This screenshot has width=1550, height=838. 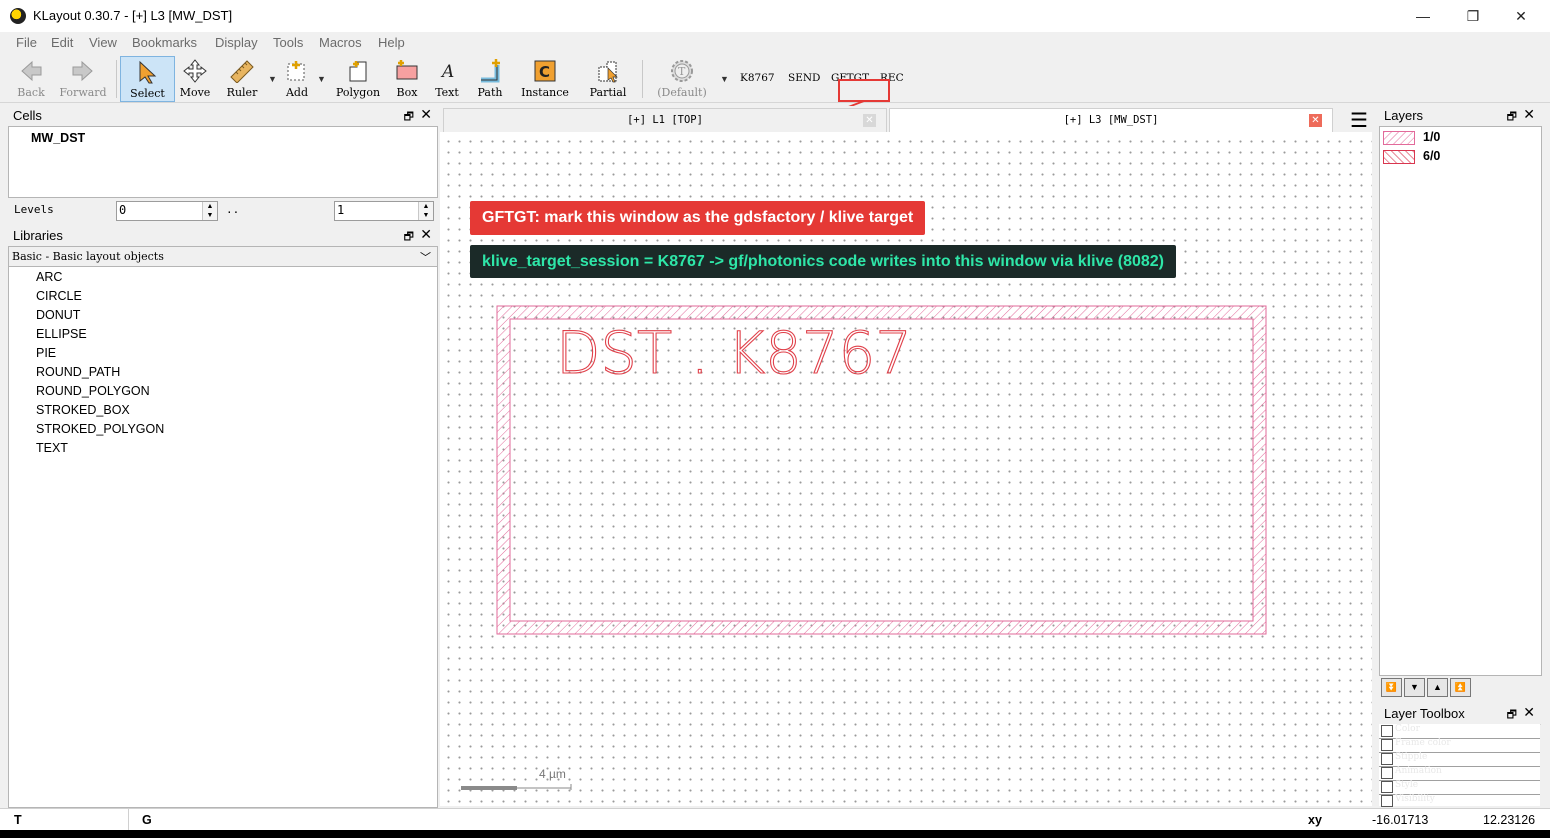 I want to click on list-item: ELLIPSE, so click(x=61, y=334).